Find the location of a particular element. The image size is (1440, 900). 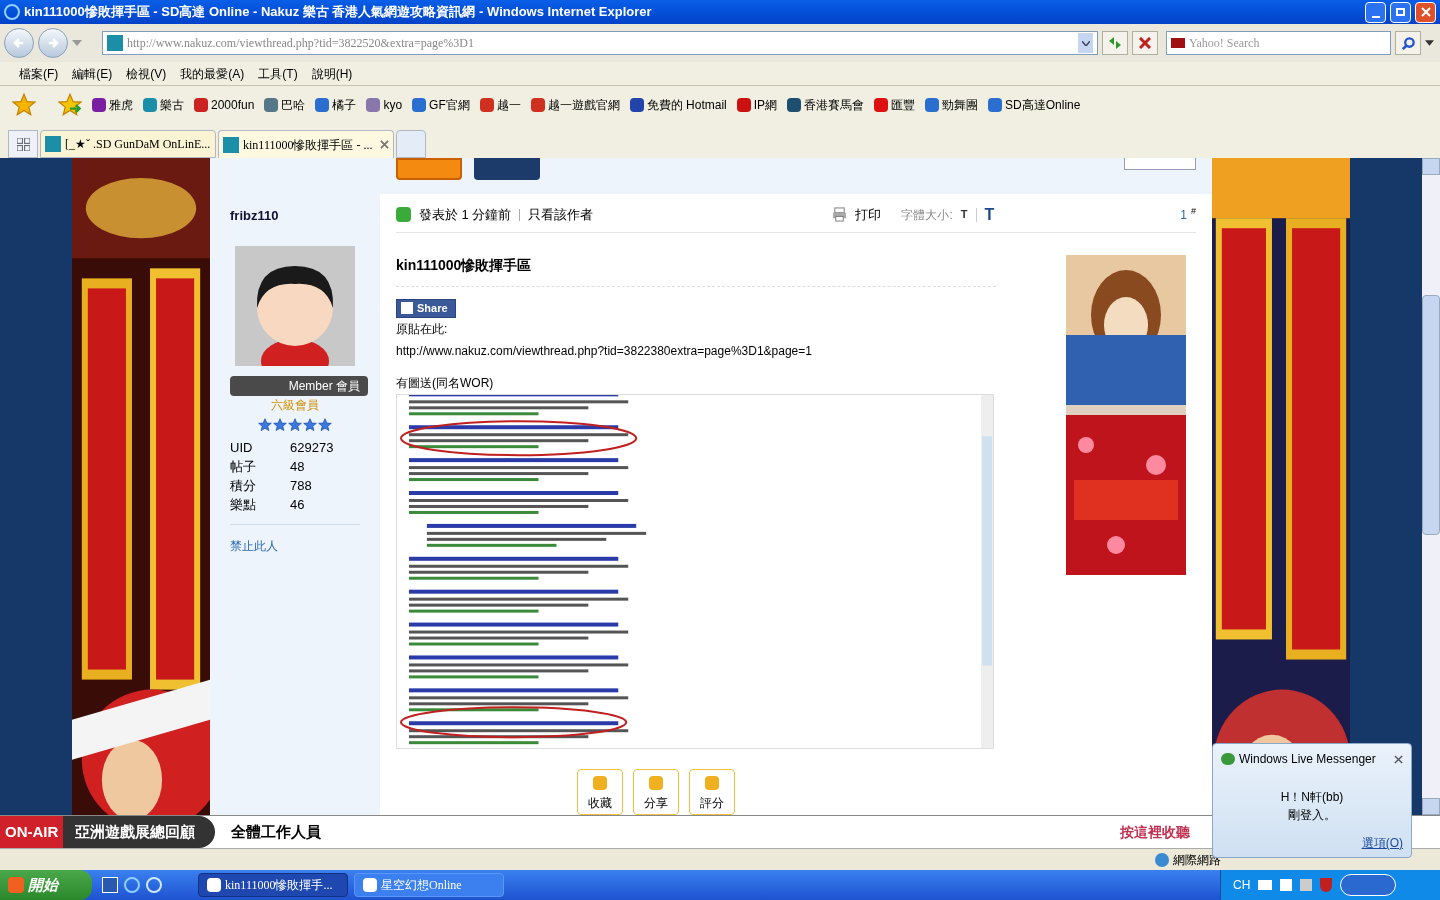

messenger-title: Windows Live Messenger is located at coordinates (1308, 759).